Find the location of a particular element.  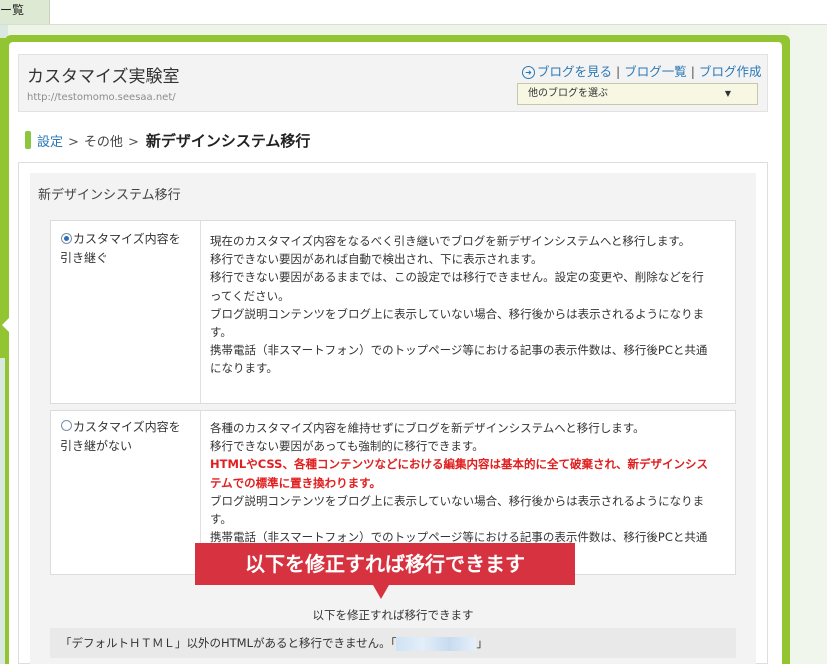

migration-callout: 以下を修正すれば移行できます is located at coordinates (385, 564).